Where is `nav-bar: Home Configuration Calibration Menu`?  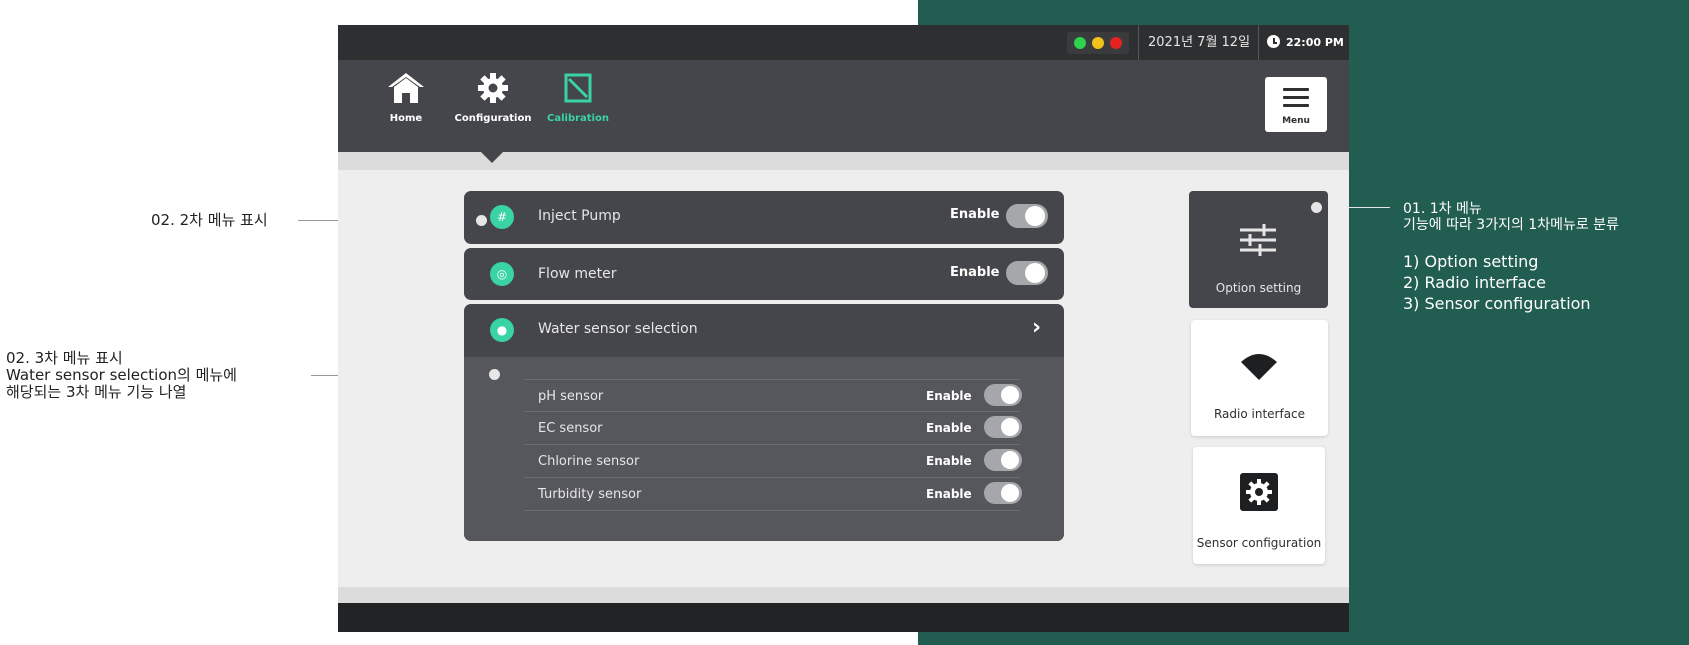
nav-bar: Home Configuration Calibration Menu is located at coordinates (843, 106).